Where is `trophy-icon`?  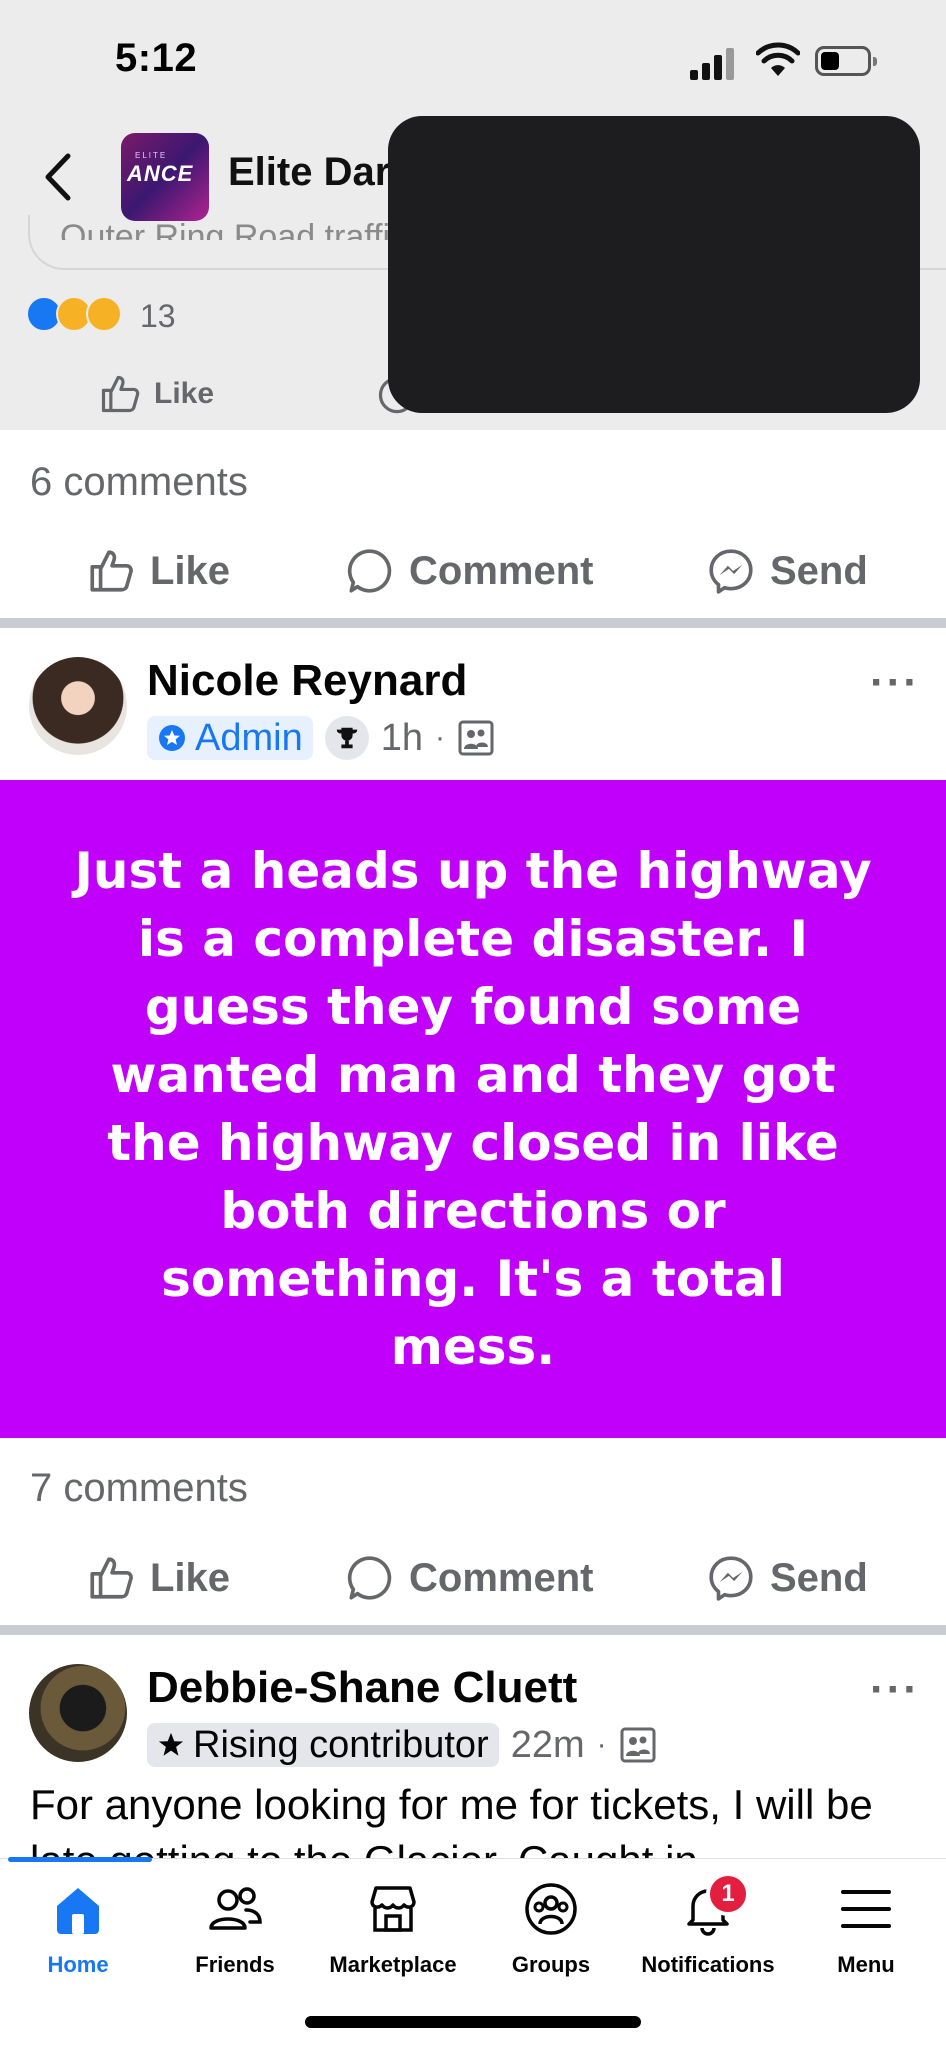
trophy-icon is located at coordinates (346, 738).